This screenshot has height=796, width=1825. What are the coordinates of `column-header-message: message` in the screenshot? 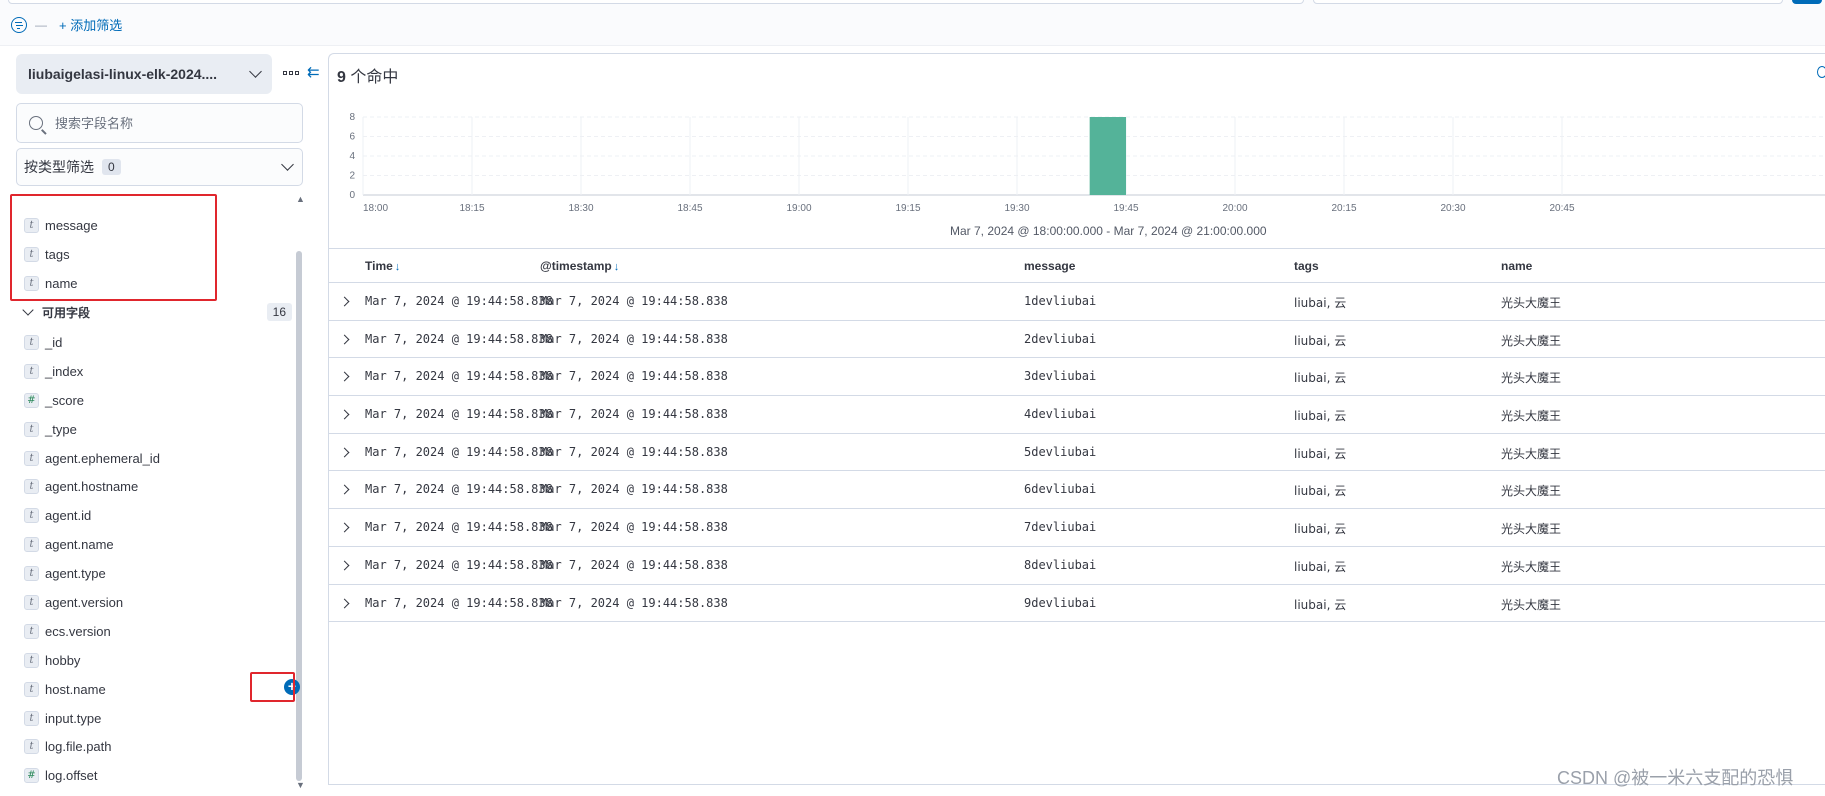 It's located at (1049, 266).